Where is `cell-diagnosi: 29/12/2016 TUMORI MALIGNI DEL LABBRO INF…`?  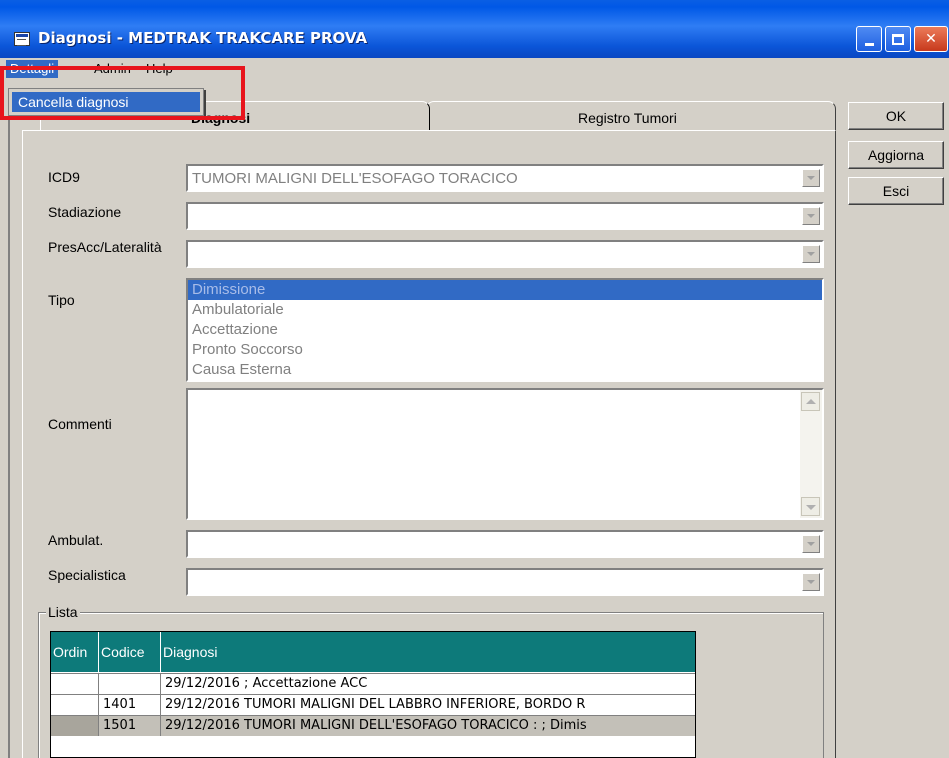 cell-diagnosi: 29/12/2016 TUMORI MALIGNI DEL LABBRO INF… is located at coordinates (375, 704).